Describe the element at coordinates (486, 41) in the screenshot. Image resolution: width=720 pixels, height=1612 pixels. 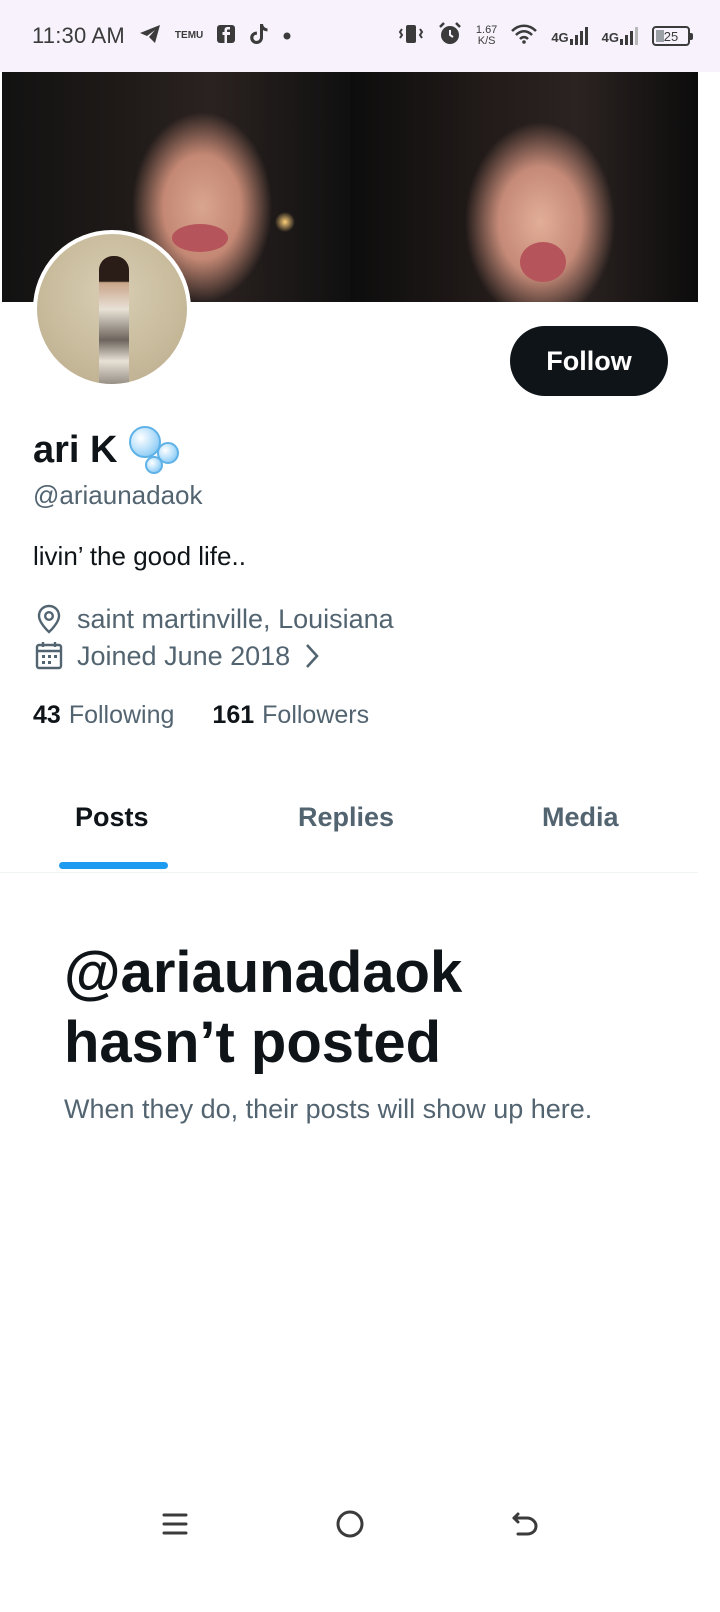
I see `net-speed-unit: K/S` at that location.